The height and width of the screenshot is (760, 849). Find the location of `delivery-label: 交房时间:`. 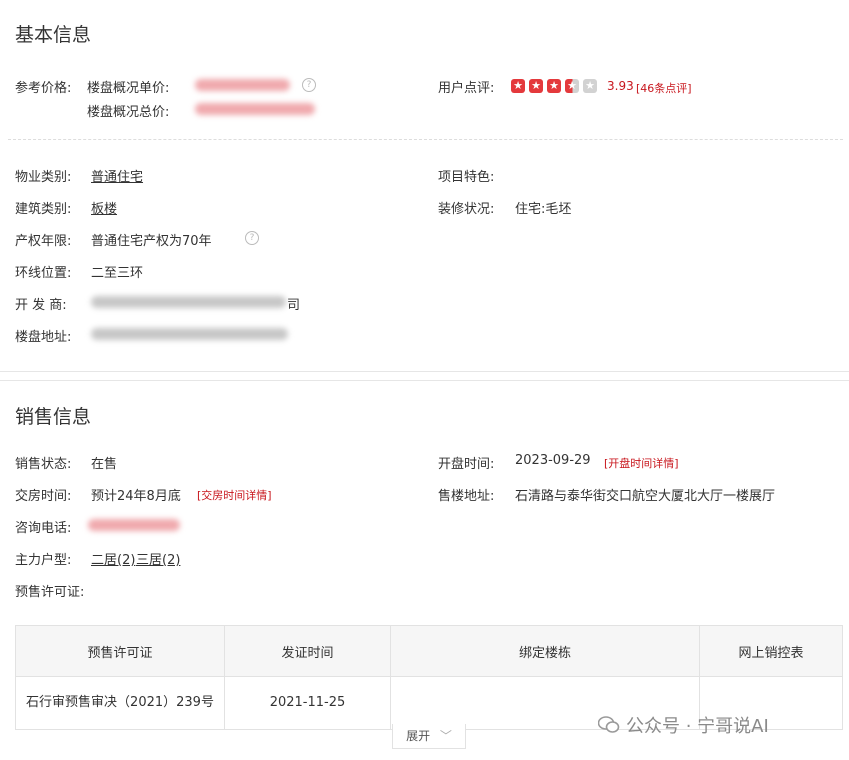

delivery-label: 交房时间: is located at coordinates (43, 496).